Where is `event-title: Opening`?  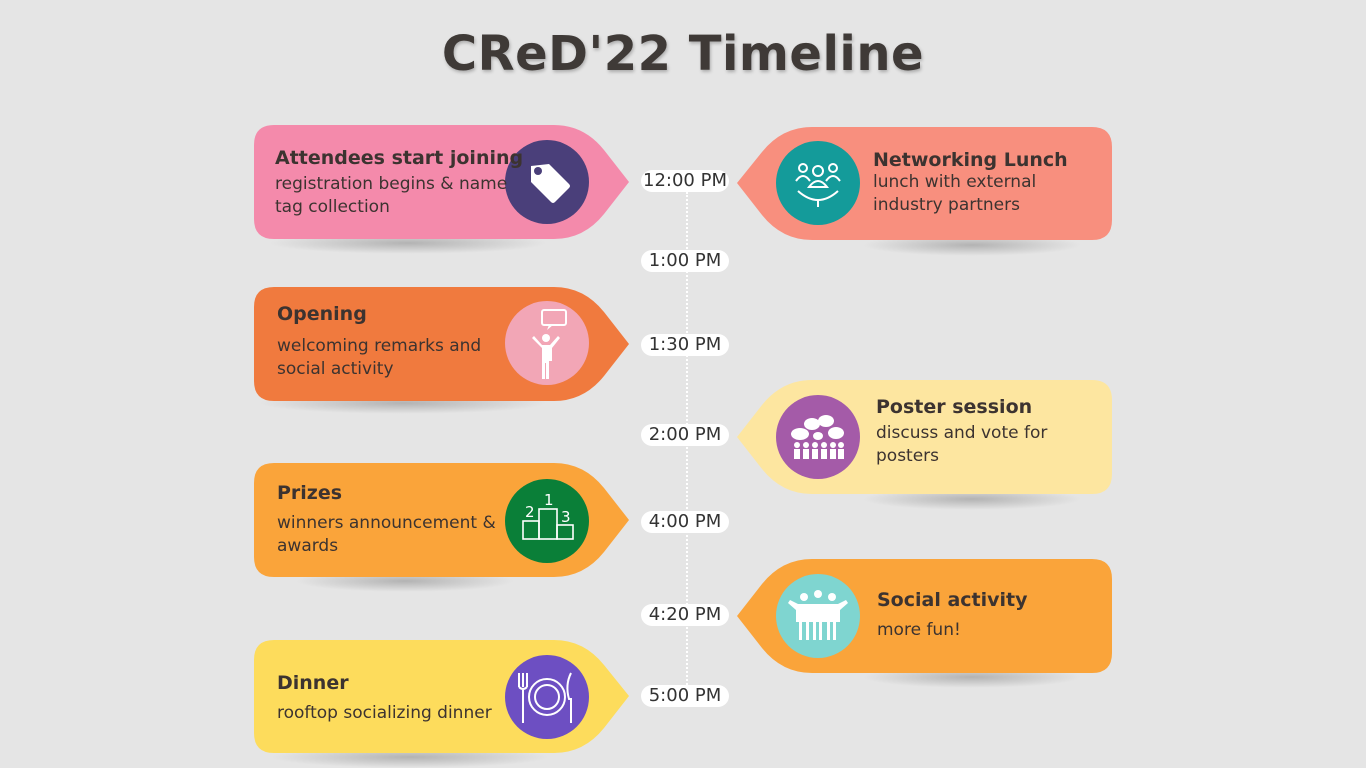 event-title: Opening is located at coordinates (322, 314).